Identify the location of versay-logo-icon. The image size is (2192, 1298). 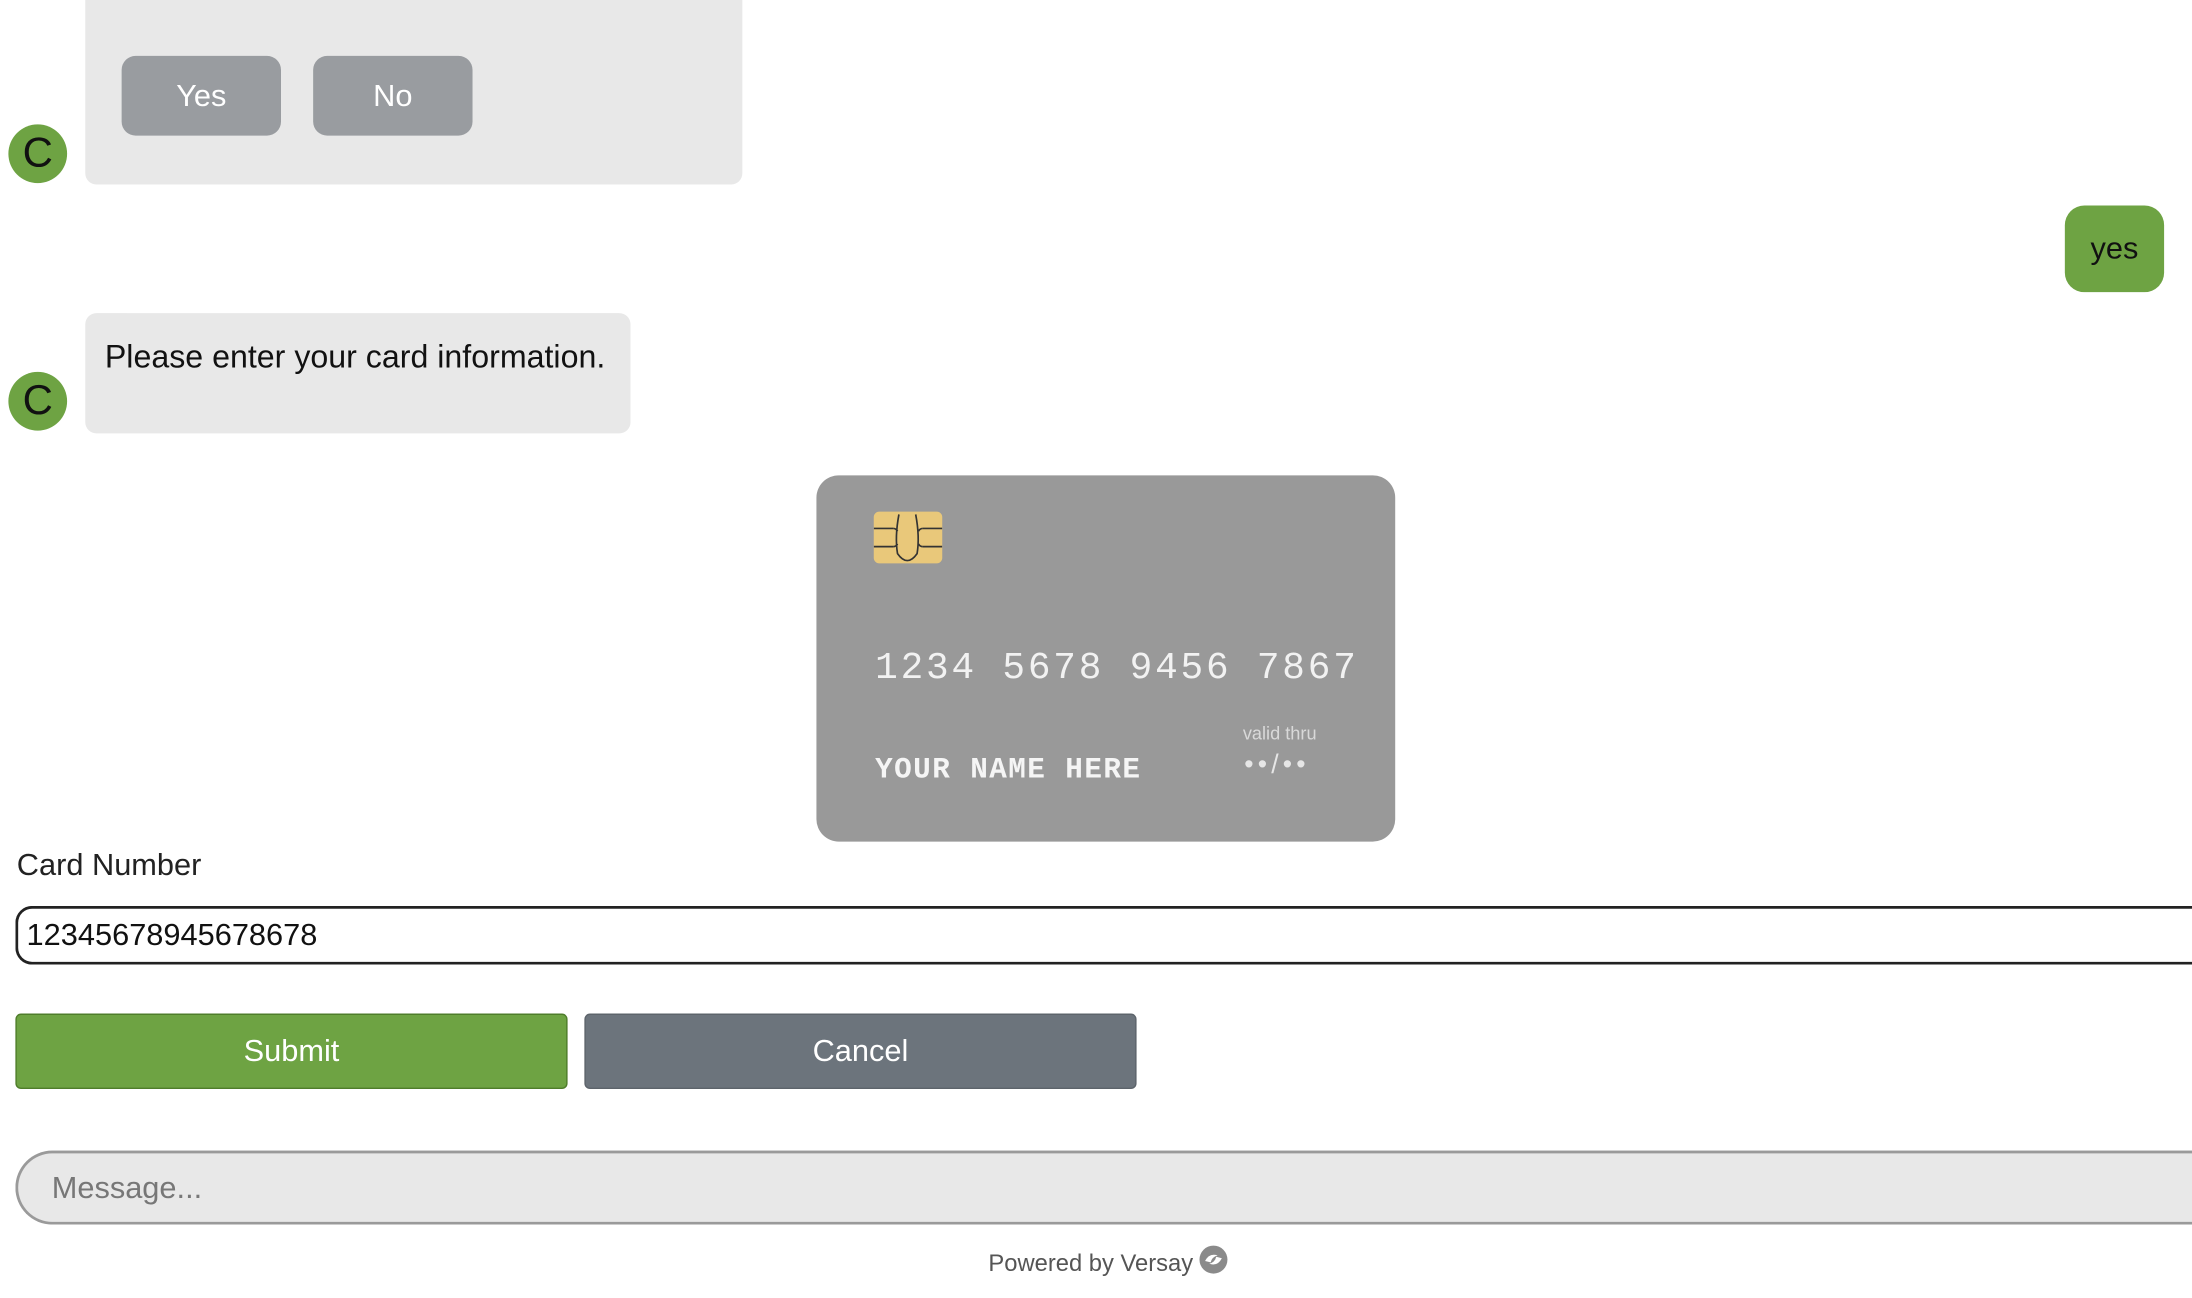
(1214, 1263).